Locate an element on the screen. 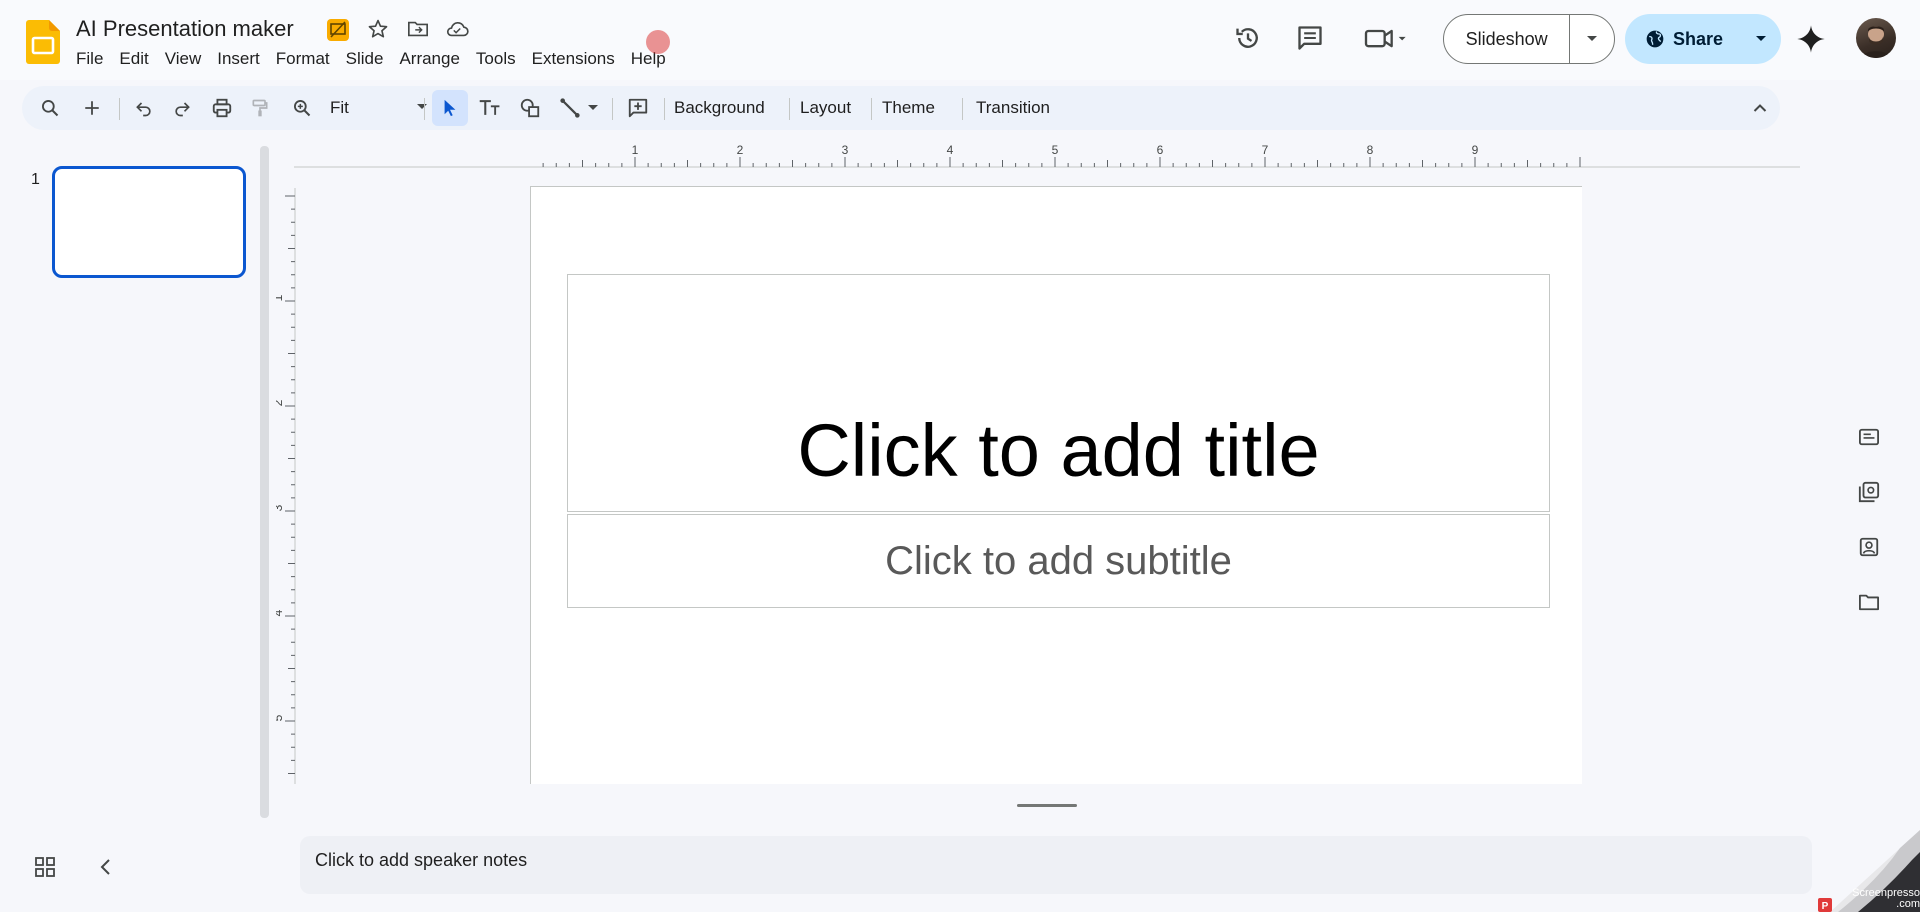 The image size is (1920, 912). background-button: Background is located at coordinates (719, 108).